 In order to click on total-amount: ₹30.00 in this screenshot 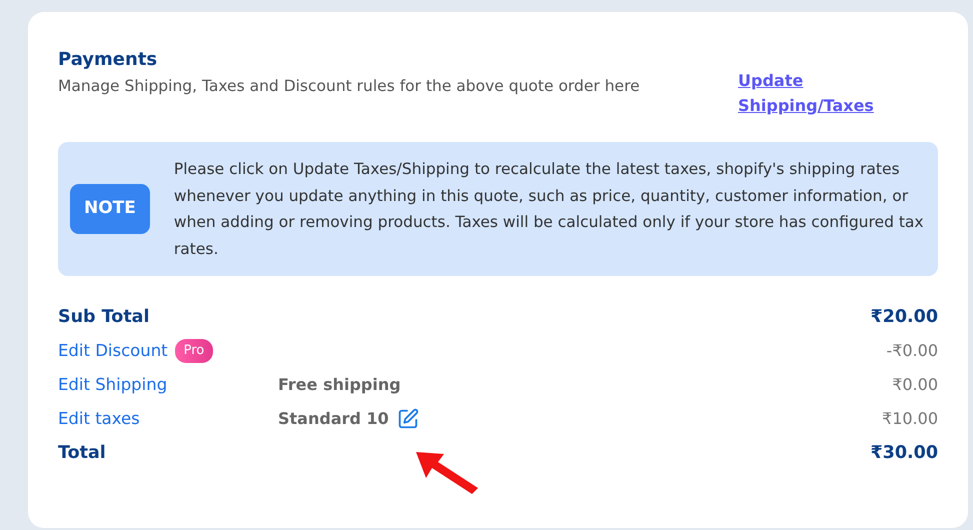, I will do `click(904, 453)`.